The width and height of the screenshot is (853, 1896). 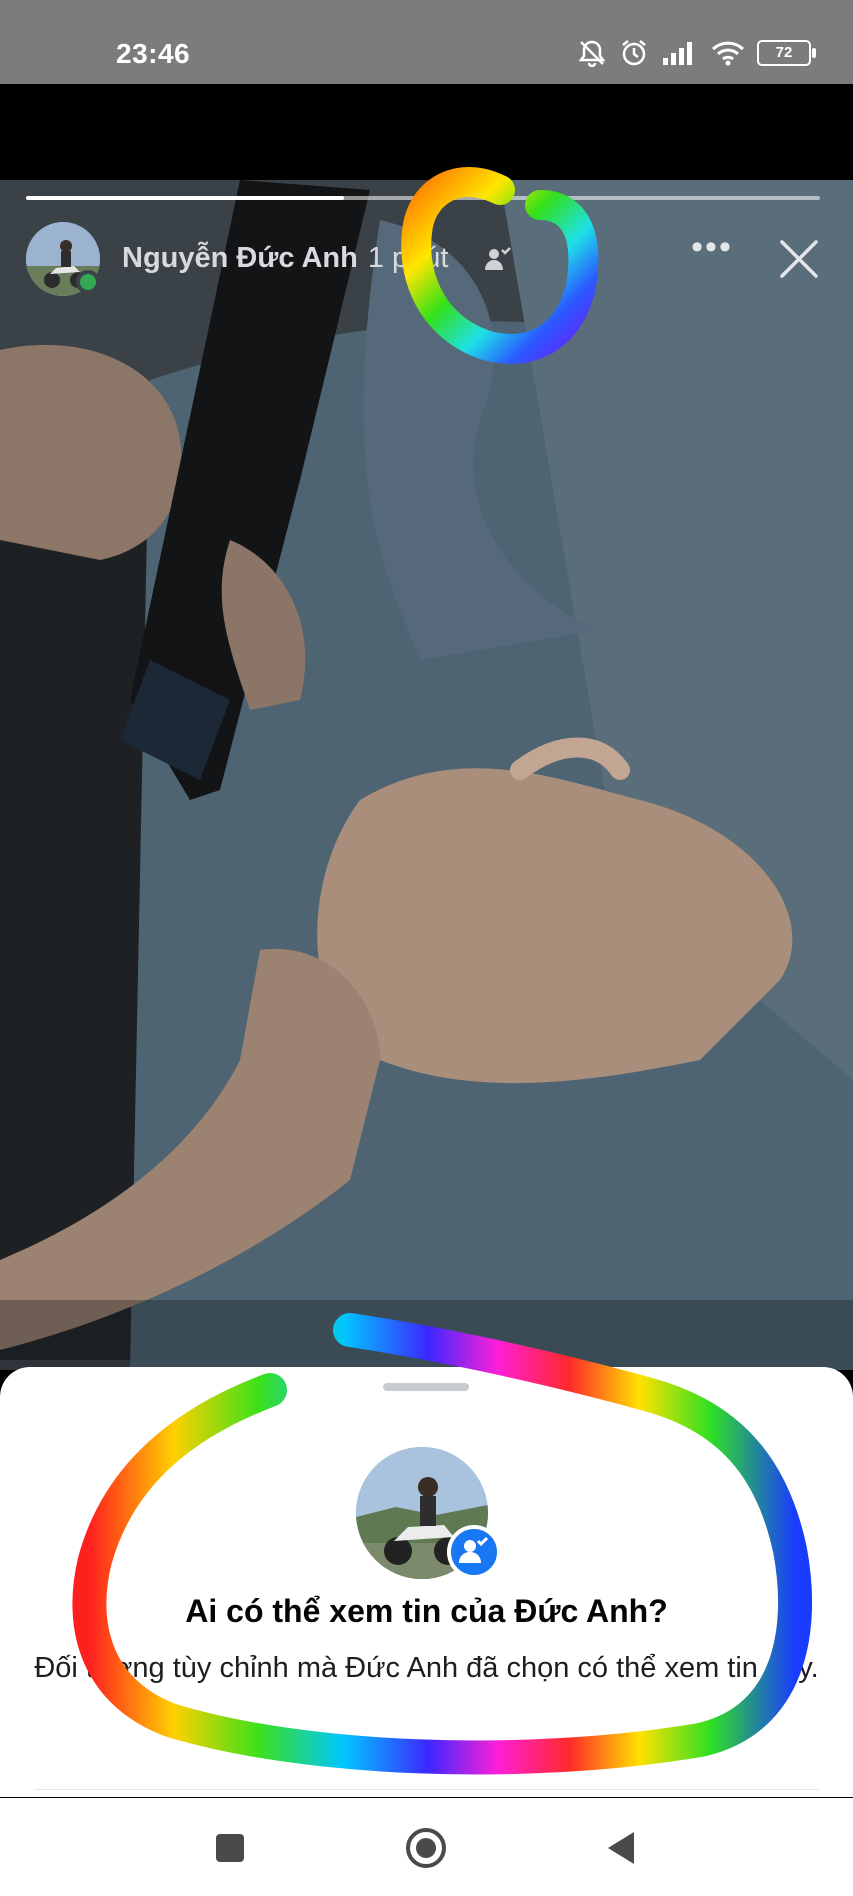 I want to click on close-icon, so click(x=799, y=259).